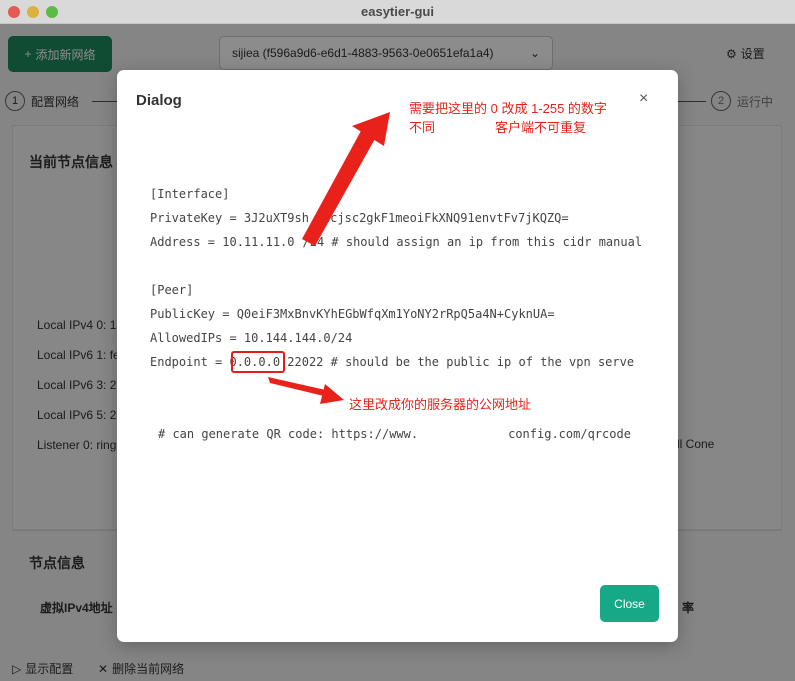 The image size is (795, 681). What do you see at coordinates (288, 434) in the screenshot?
I see `config-text: # can generate QR code: https://www.` at bounding box center [288, 434].